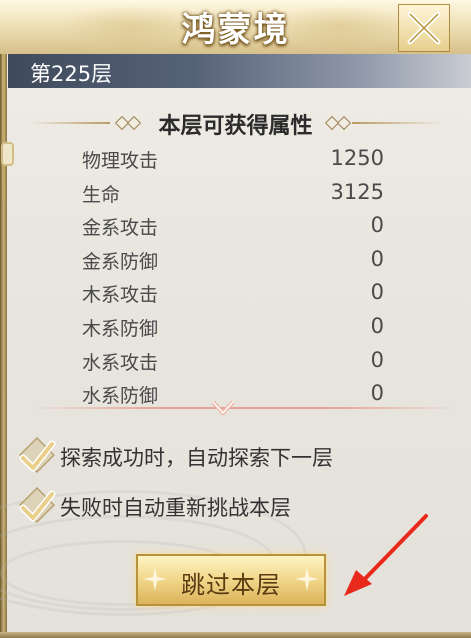  I want to click on section-line-right, so click(397, 123).